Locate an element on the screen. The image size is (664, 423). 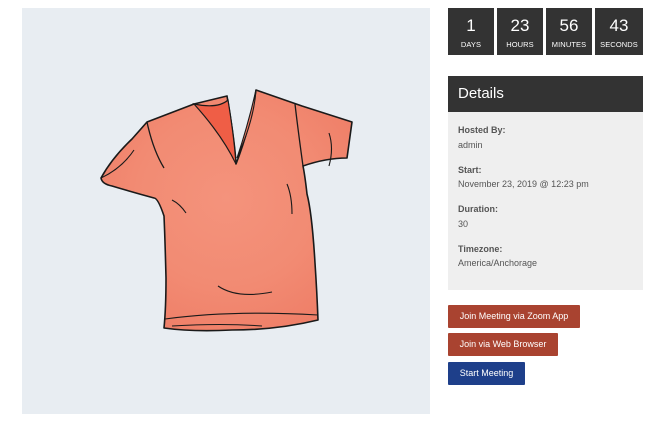
countdown-days: 1 DAYS is located at coordinates (471, 31).